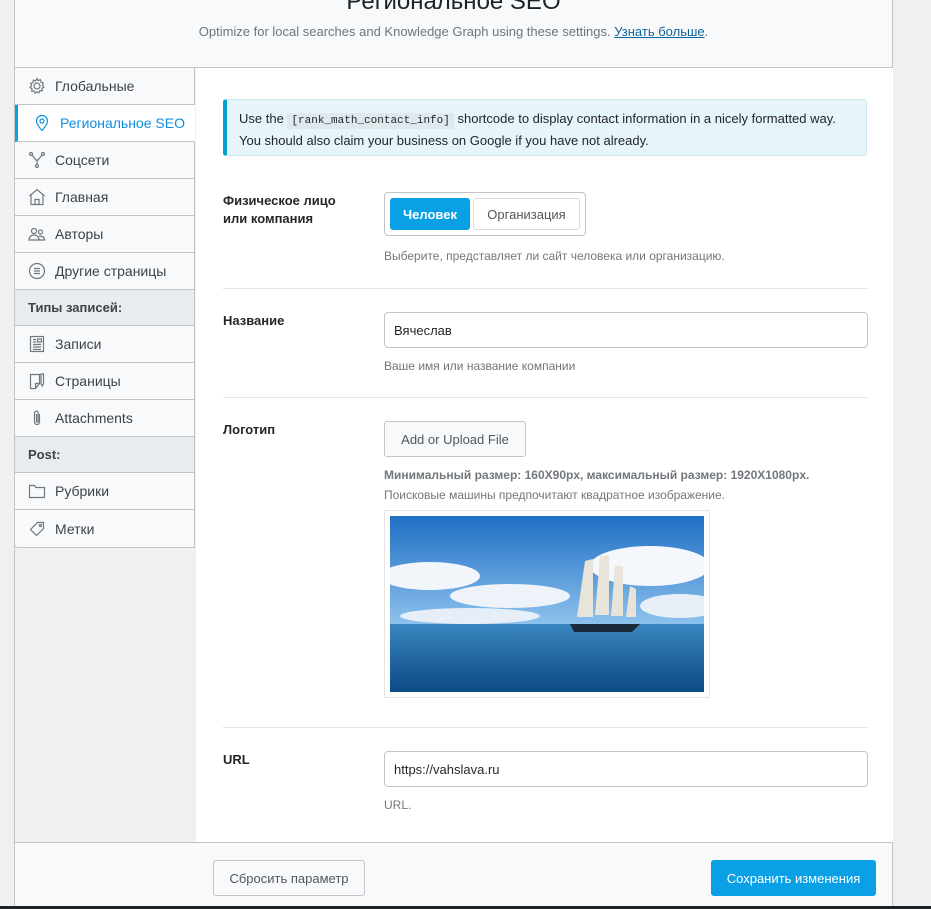 The height and width of the screenshot is (909, 931). I want to click on home-icon, so click(37, 197).